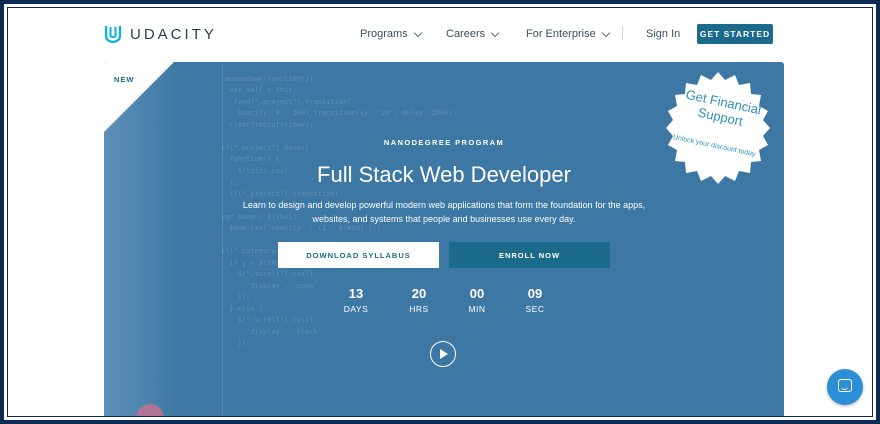 The height and width of the screenshot is (424, 880). What do you see at coordinates (419, 309) in the screenshot?
I see `countdown-hours-unit: HRS` at bounding box center [419, 309].